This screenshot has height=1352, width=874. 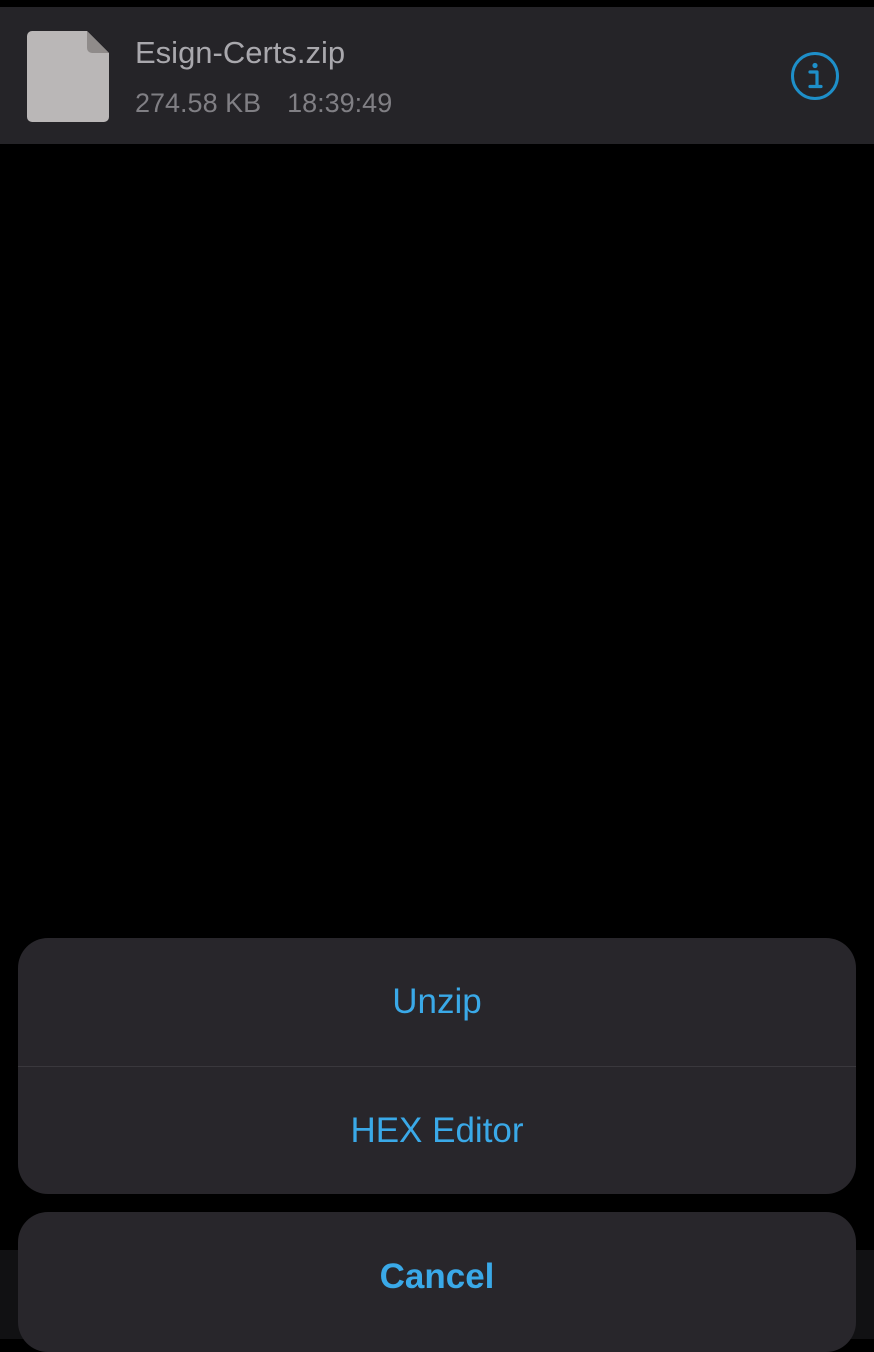 I want to click on info-icon, so click(x=815, y=76).